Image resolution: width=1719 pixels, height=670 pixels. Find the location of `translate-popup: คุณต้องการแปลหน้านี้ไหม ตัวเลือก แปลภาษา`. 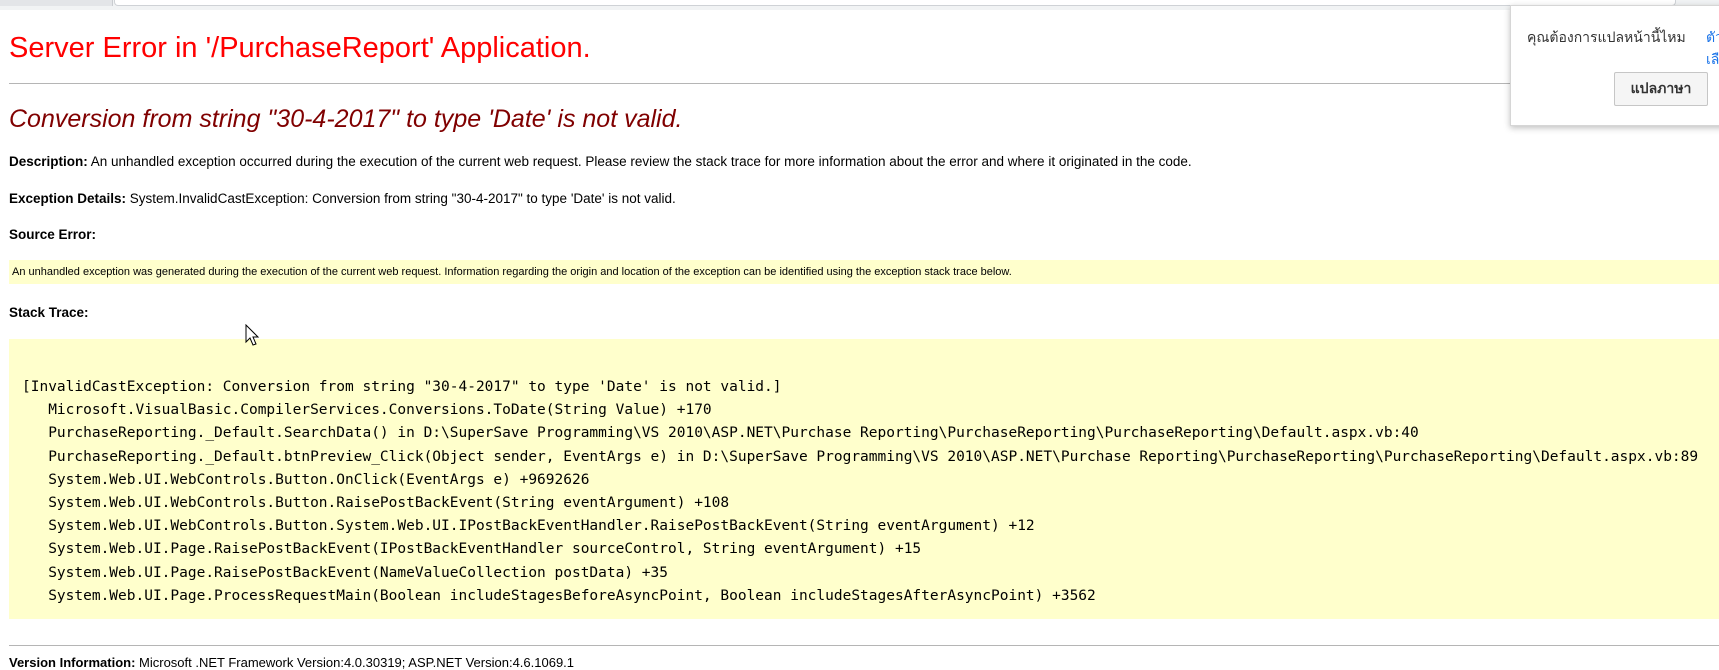

translate-popup: คุณต้องการแปลหน้านี้ไหม ตัวเลือก แปลภาษา is located at coordinates (1614, 65).